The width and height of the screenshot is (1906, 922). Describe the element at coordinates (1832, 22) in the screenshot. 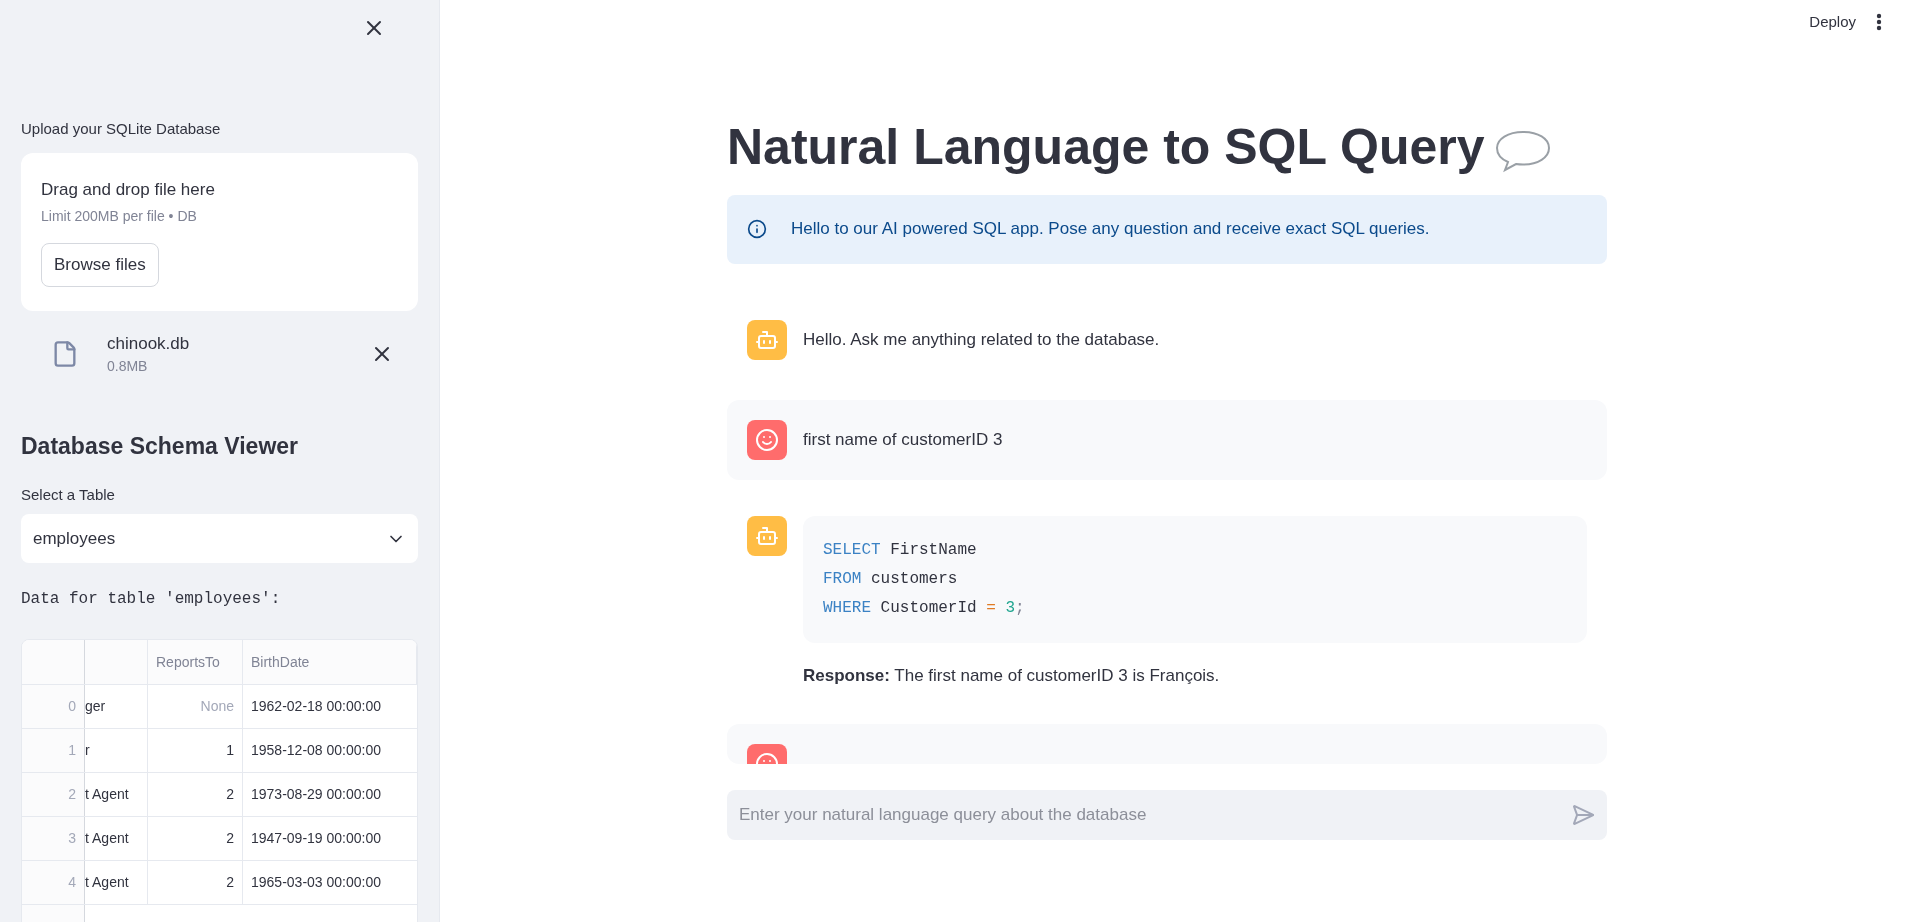

I see `deploy-button: Deploy` at that location.